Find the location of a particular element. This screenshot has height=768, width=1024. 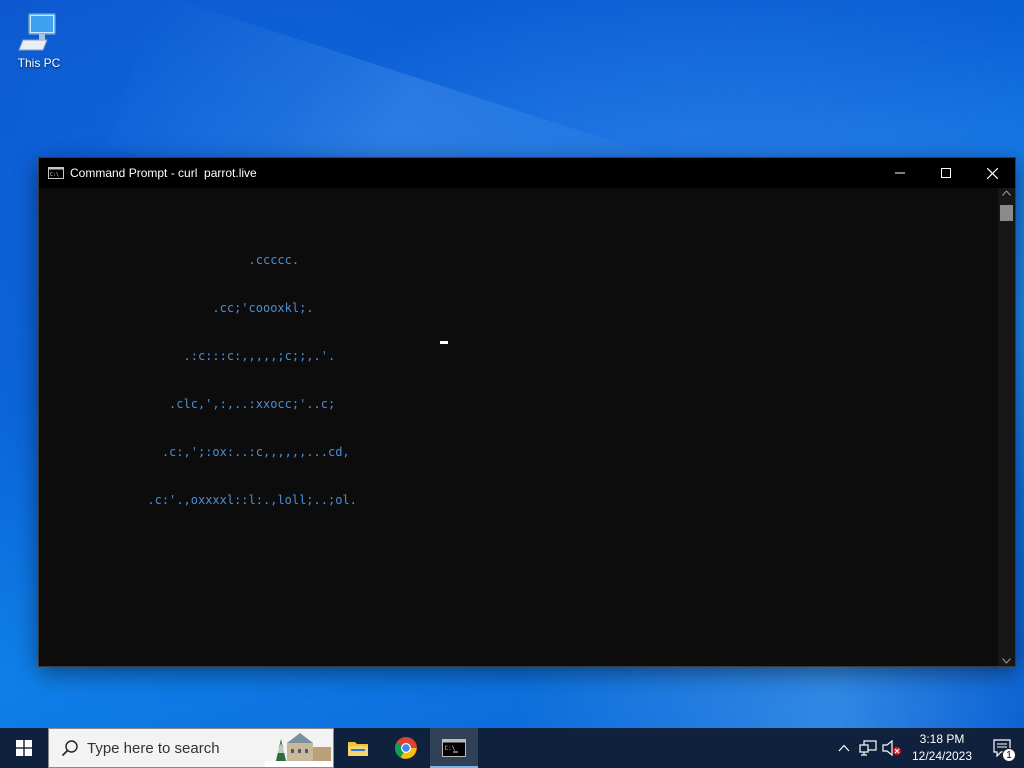

volume-button is located at coordinates (892, 748).